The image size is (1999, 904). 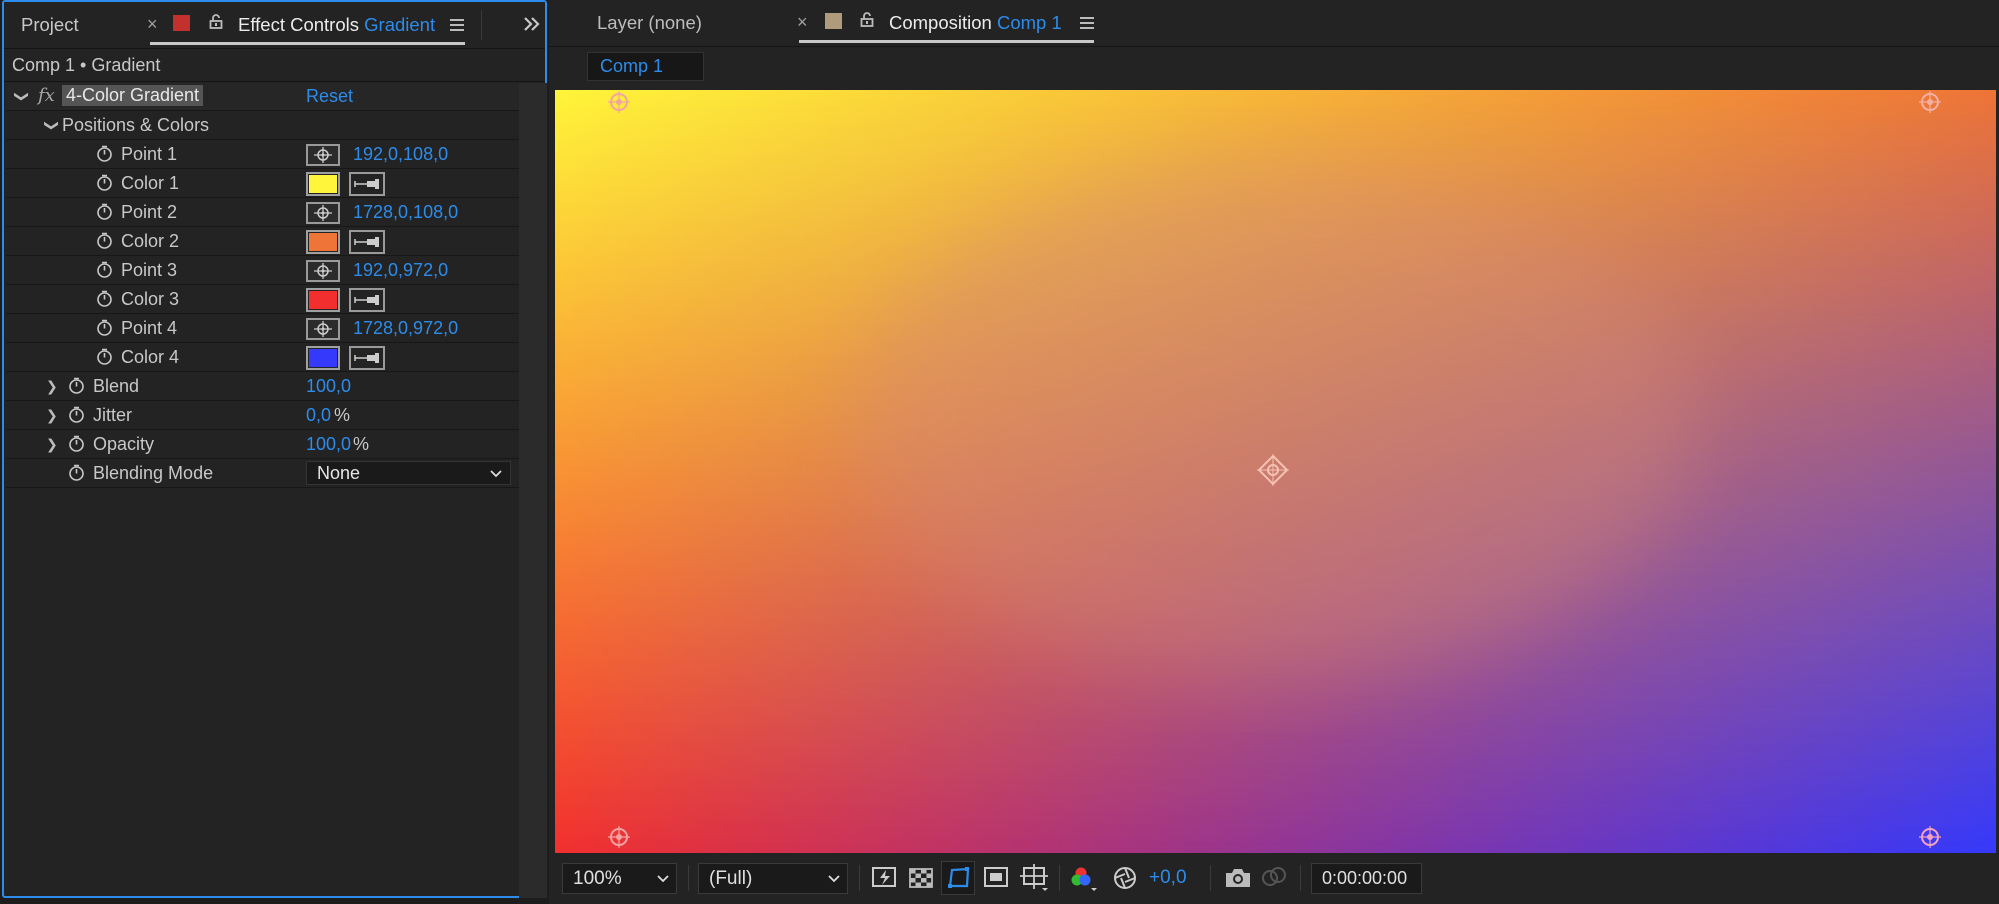 What do you see at coordinates (1086, 879) in the screenshot?
I see `color-channels-icon` at bounding box center [1086, 879].